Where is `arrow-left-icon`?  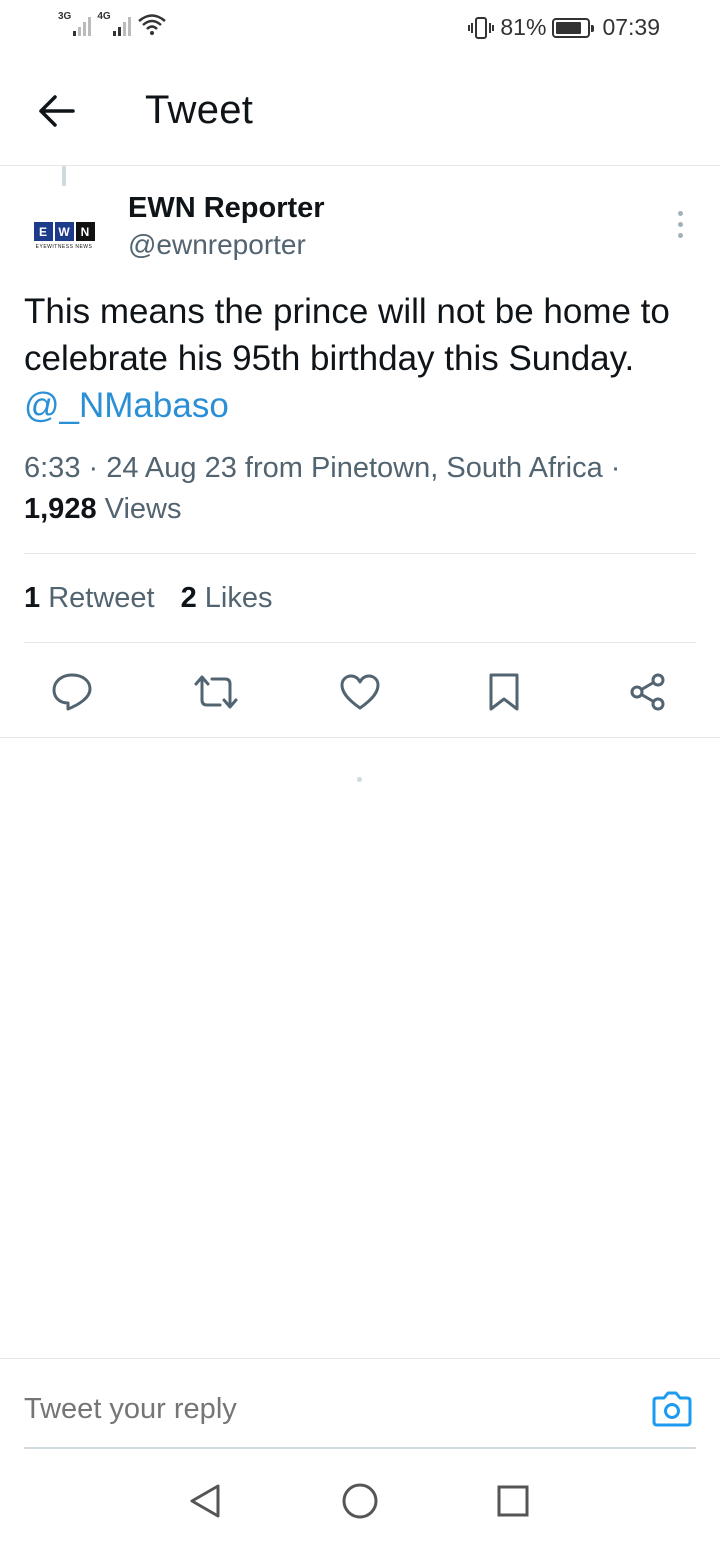 arrow-left-icon is located at coordinates (57, 111).